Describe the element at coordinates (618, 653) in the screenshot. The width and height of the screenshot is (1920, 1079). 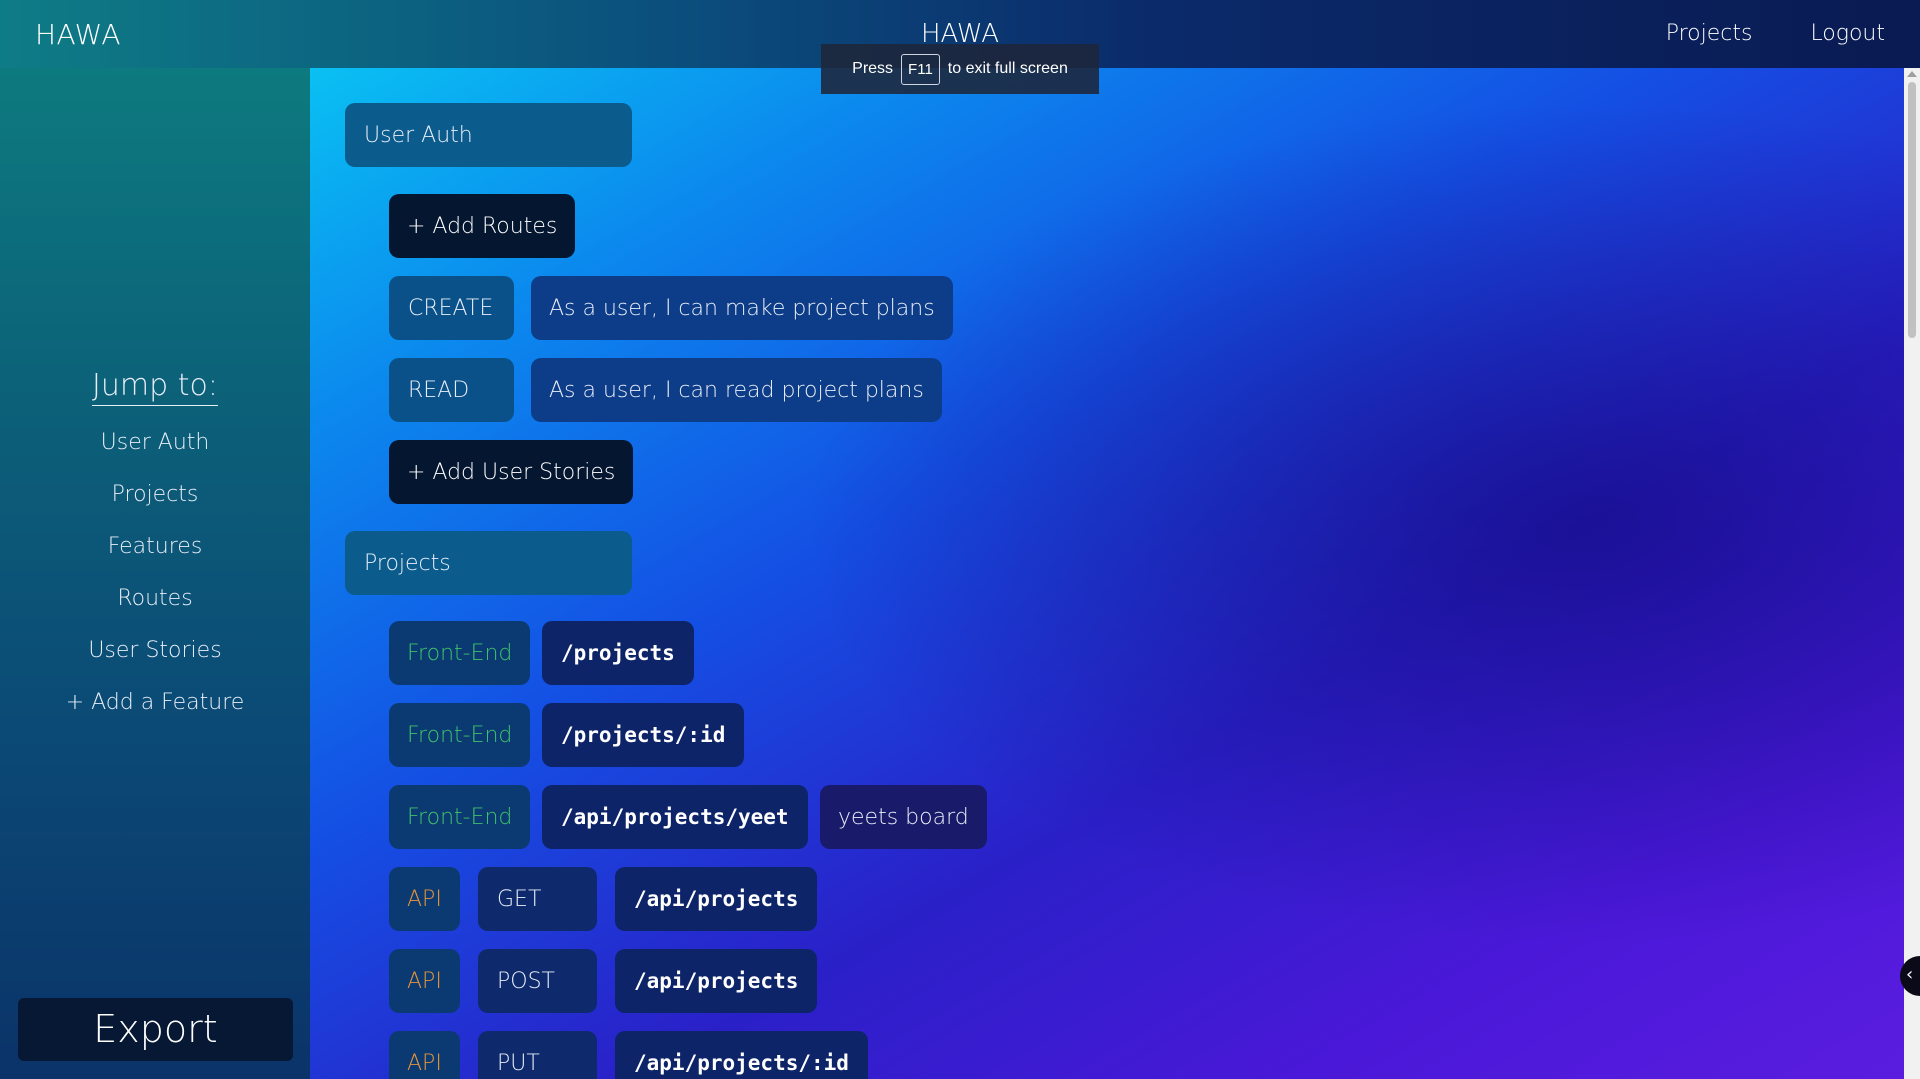
I see `route-path: /projects` at that location.